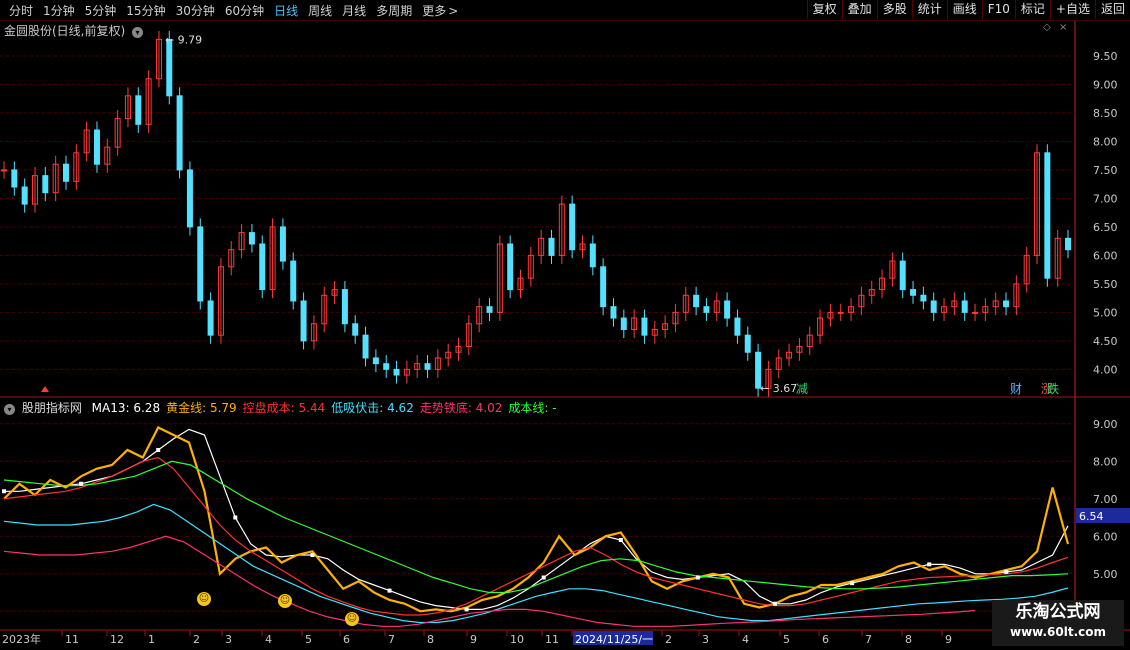 The image size is (1130, 650). I want to click on y-tick-label-main: 8.50, so click(1105, 113).